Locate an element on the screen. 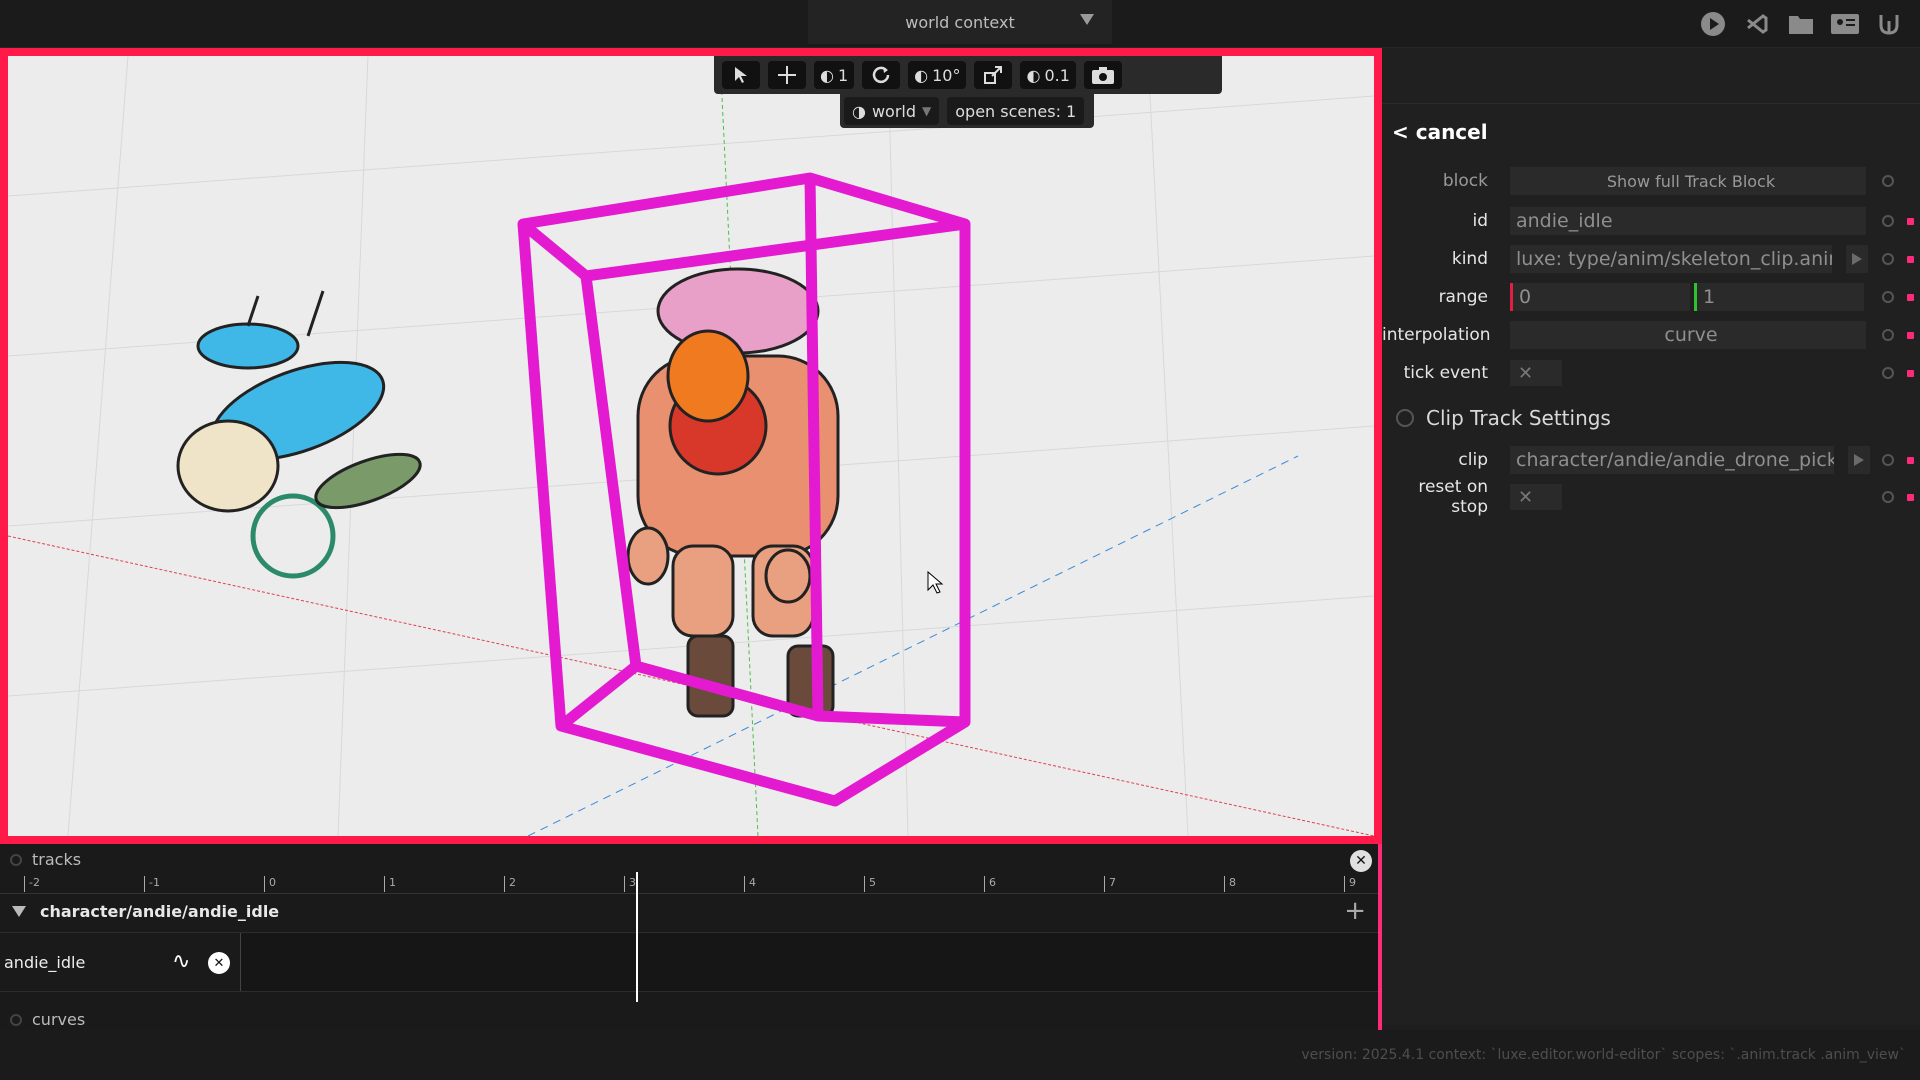  id-row: id andie_idle is located at coordinates (1651, 221).